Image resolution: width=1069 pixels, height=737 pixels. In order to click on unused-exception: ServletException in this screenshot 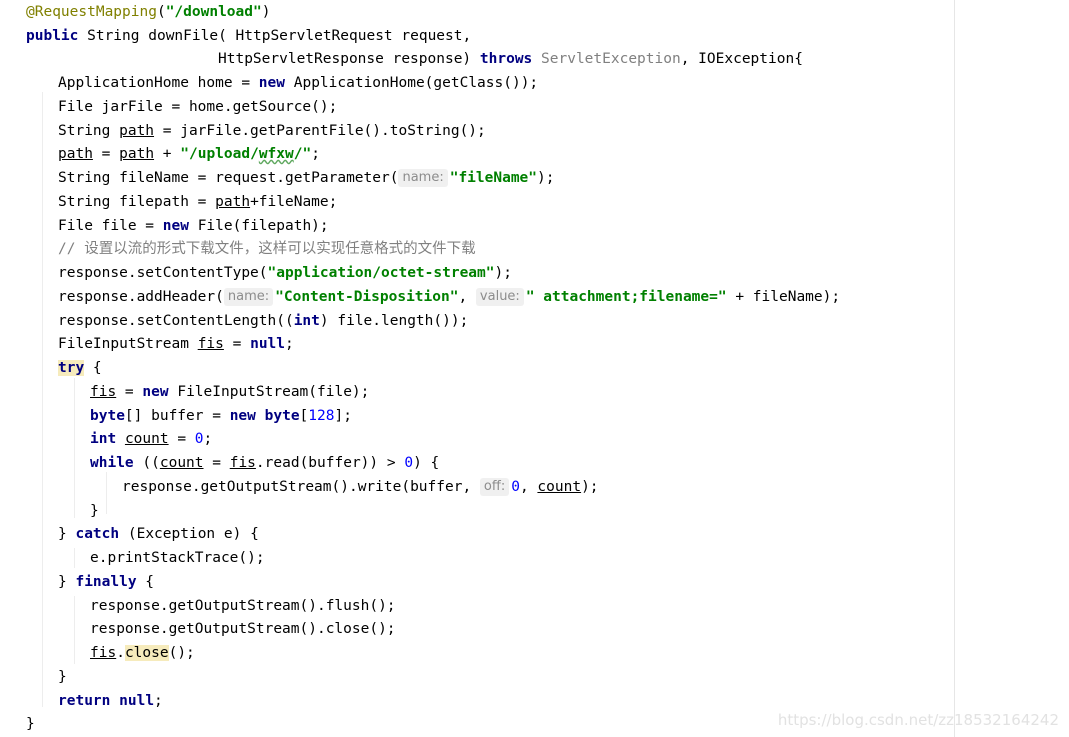, I will do `click(611, 59)`.